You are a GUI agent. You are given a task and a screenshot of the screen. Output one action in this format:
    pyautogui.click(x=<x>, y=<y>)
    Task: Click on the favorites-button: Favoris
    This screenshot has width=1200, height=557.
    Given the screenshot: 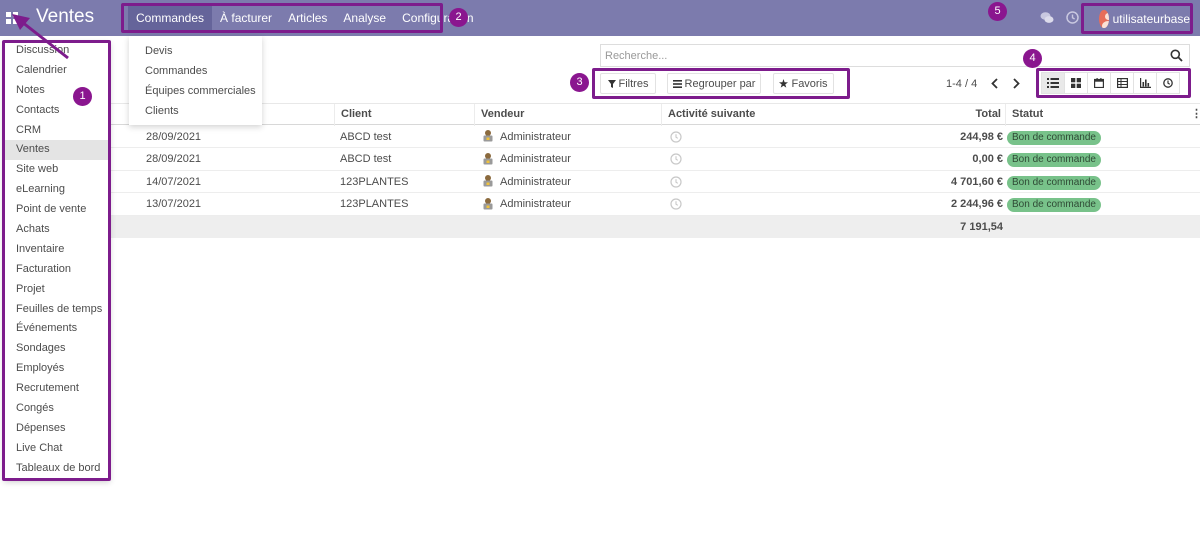 What is the action you would take?
    pyautogui.click(x=803, y=83)
    